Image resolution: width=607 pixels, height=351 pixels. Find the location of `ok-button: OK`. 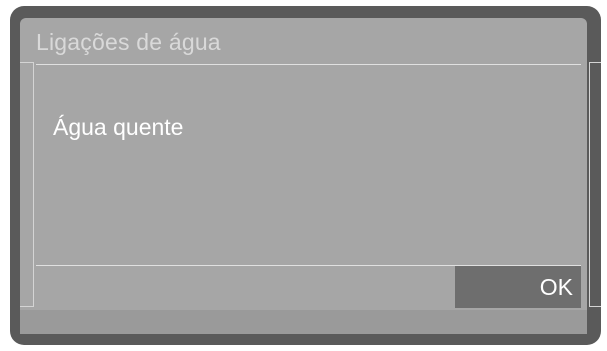

ok-button: OK is located at coordinates (518, 287).